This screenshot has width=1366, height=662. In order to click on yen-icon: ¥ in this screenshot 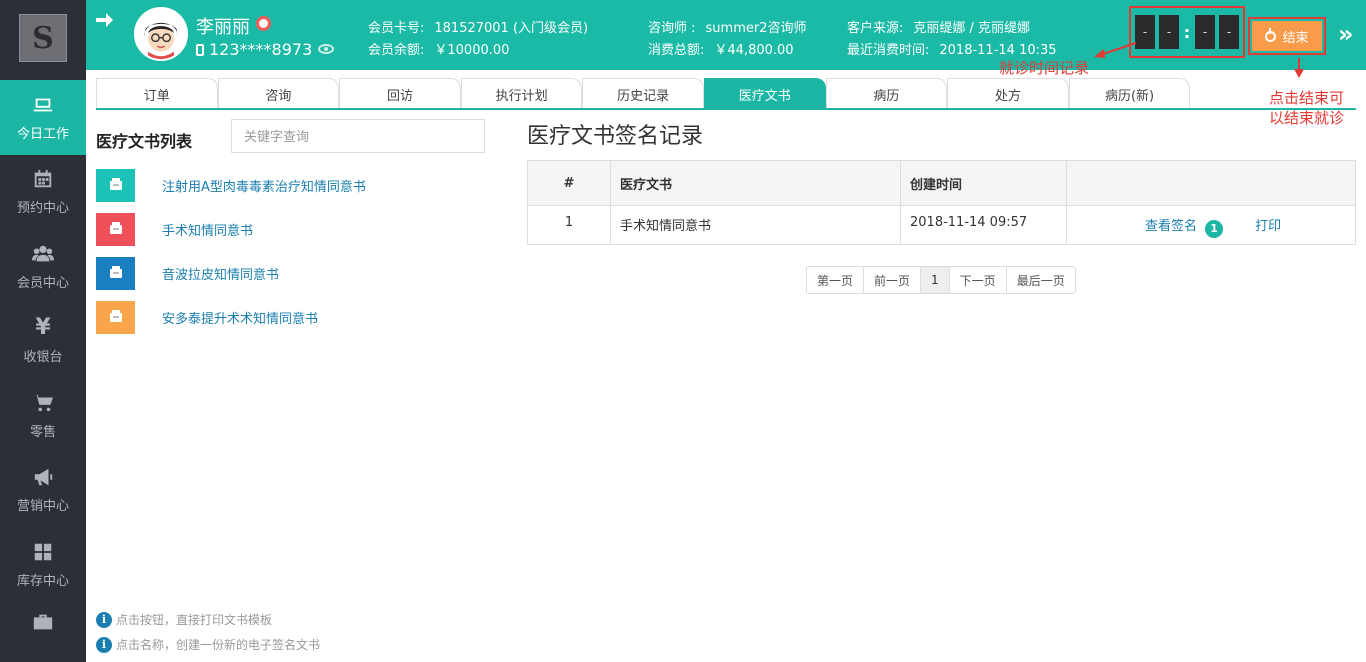, I will do `click(43, 328)`.